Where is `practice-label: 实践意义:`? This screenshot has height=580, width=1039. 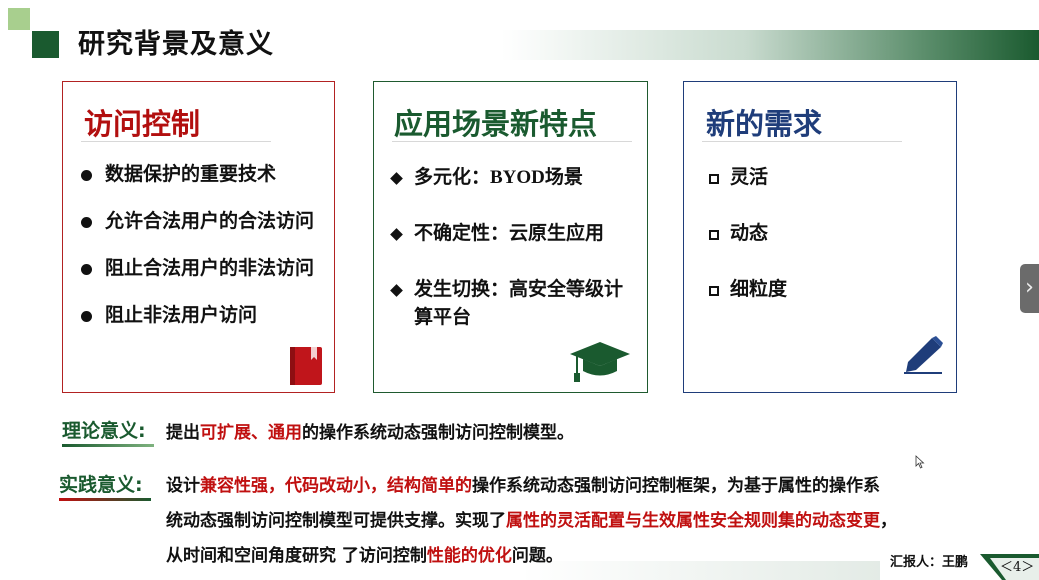 practice-label: 实践意义: is located at coordinates (101, 485).